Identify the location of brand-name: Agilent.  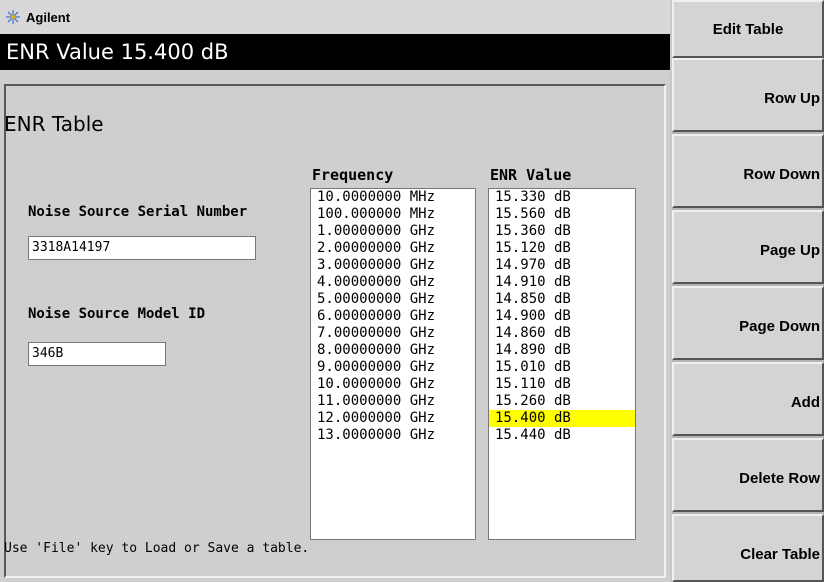
(48, 17).